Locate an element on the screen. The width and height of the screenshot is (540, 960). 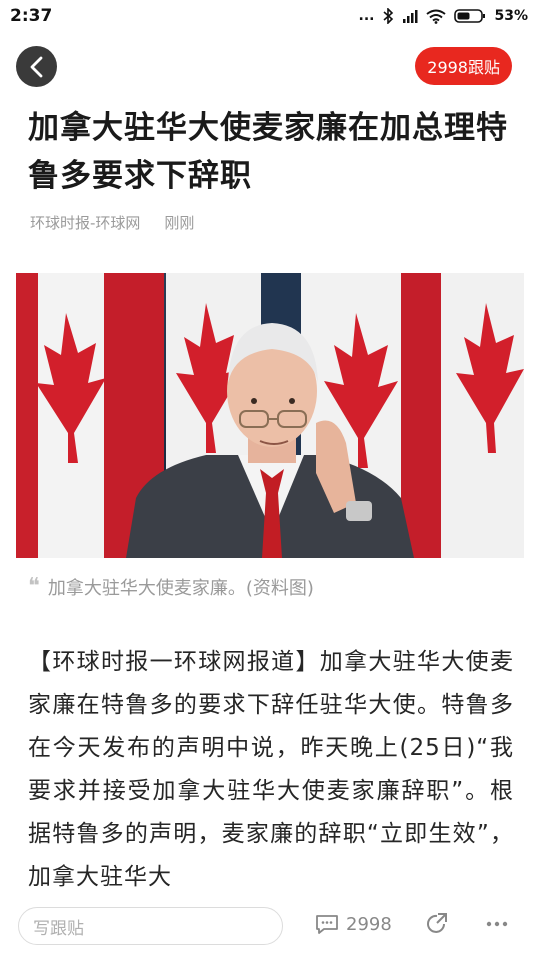
bluetooth-icon is located at coordinates (388, 16).